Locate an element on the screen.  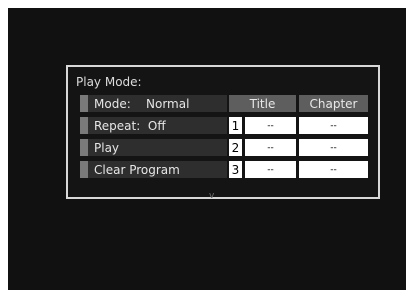
mode-option: Mode: Normal is located at coordinates (153, 103).